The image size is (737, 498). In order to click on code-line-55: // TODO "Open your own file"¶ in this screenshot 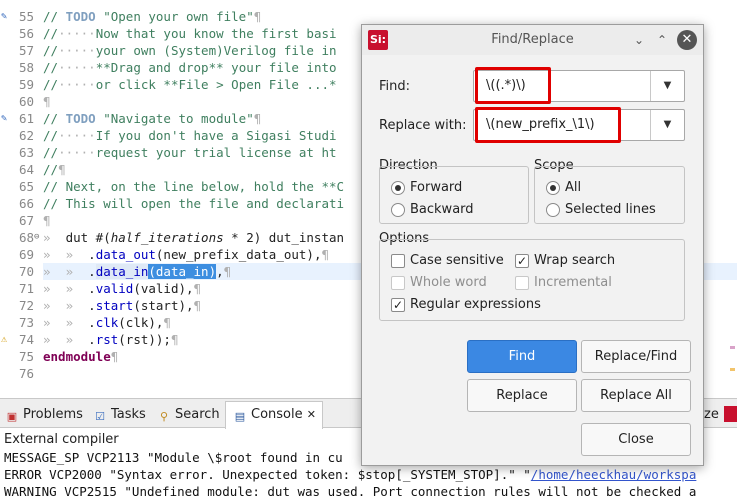, I will do `click(152, 16)`.